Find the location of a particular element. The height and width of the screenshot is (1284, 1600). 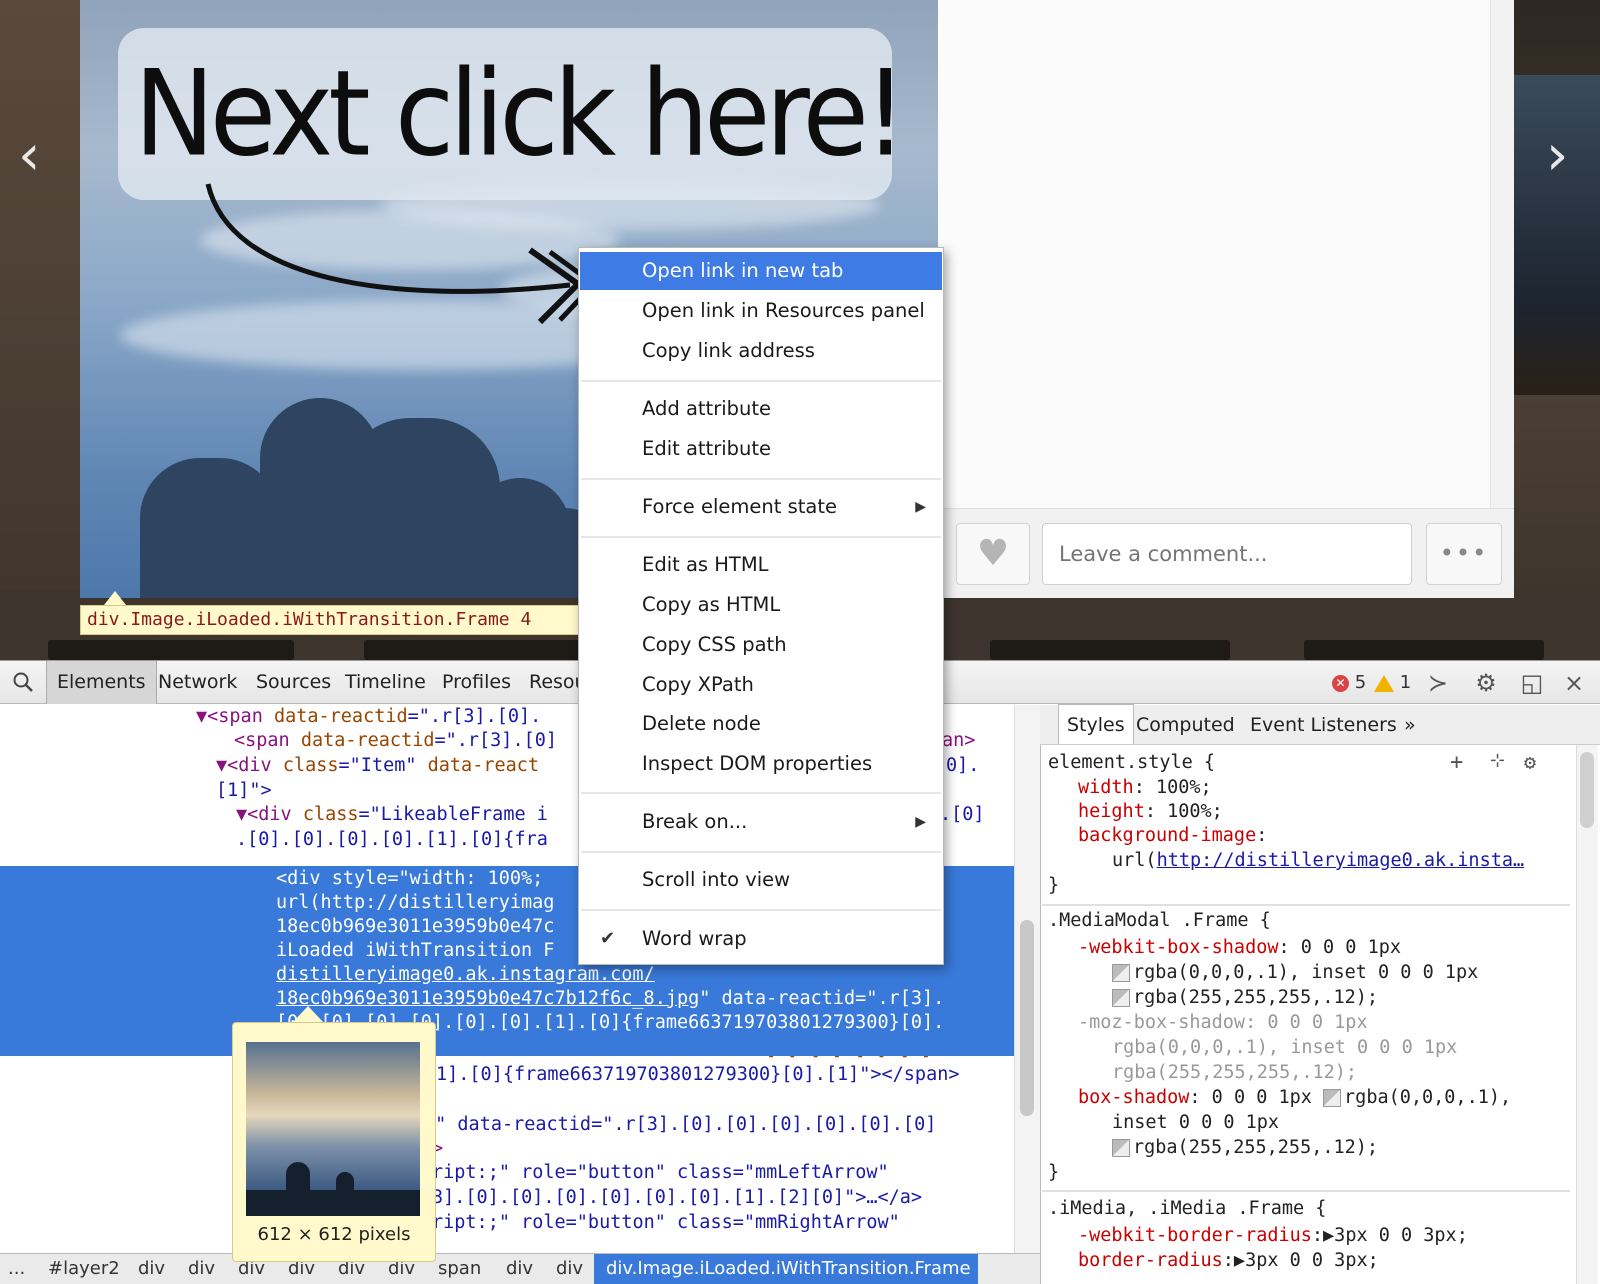

more-tabs-icon: » is located at coordinates (1410, 725).